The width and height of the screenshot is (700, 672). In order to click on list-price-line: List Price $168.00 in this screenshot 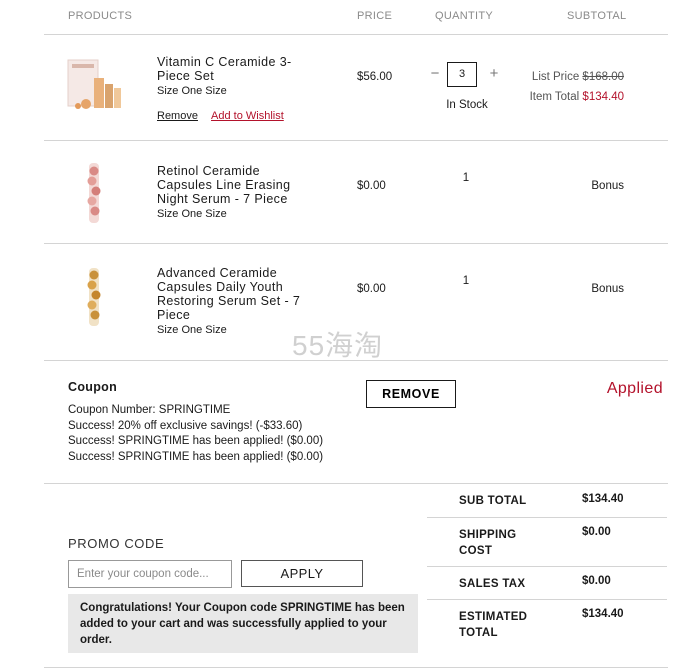, I will do `click(577, 77)`.